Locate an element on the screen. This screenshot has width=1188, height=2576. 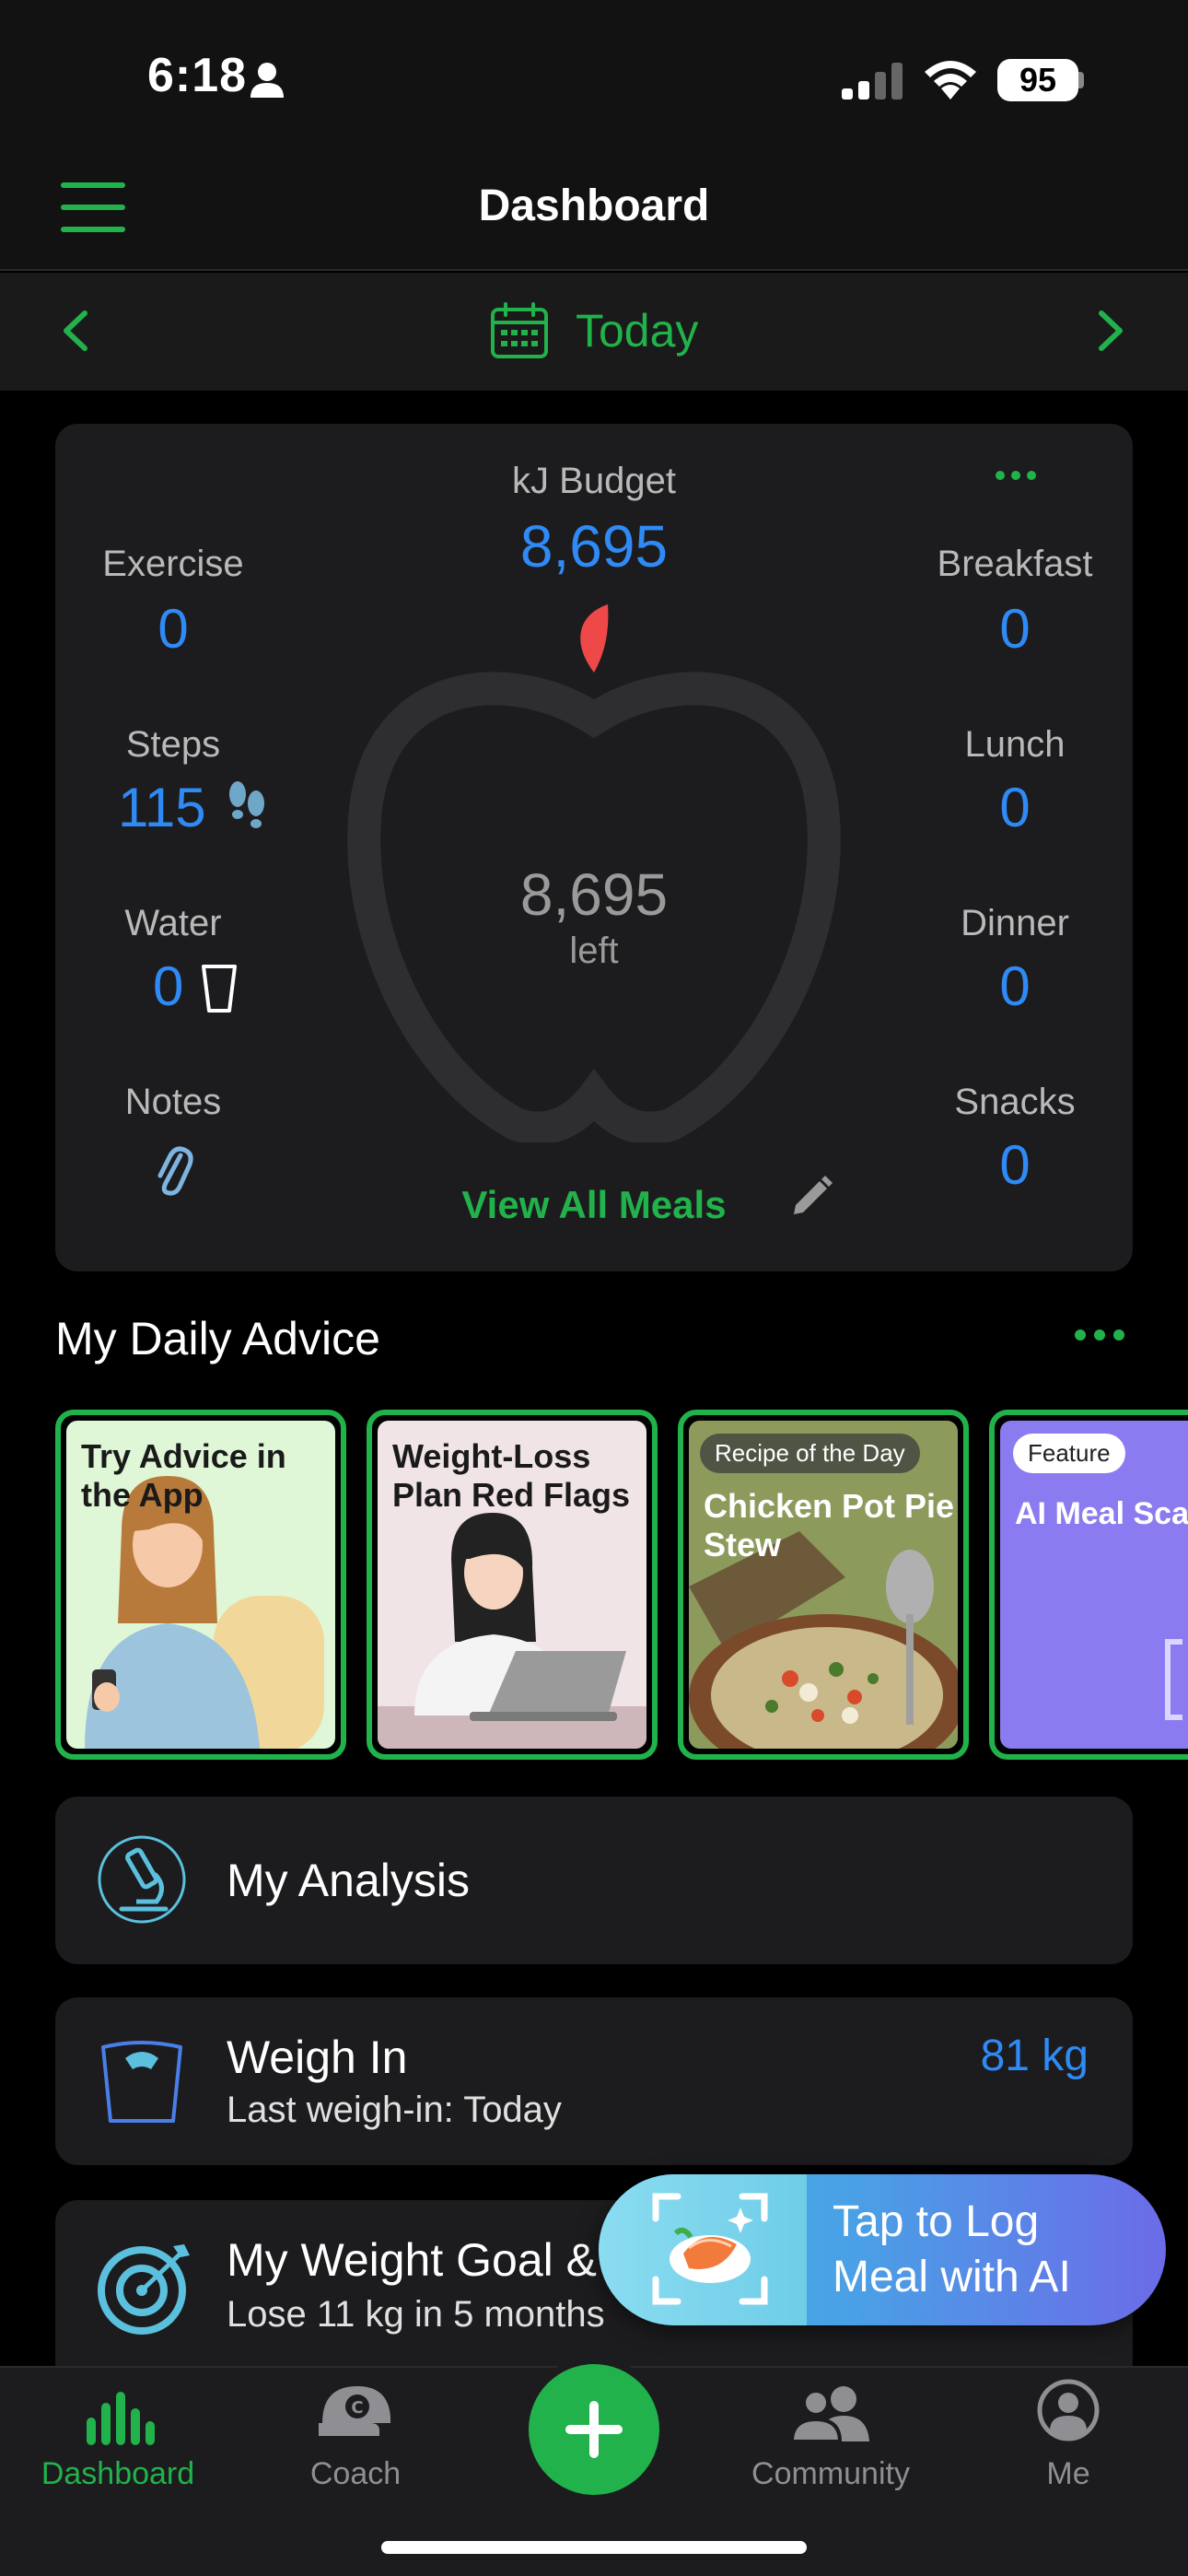
weigh-in-row is located at coordinates (594, 2081).